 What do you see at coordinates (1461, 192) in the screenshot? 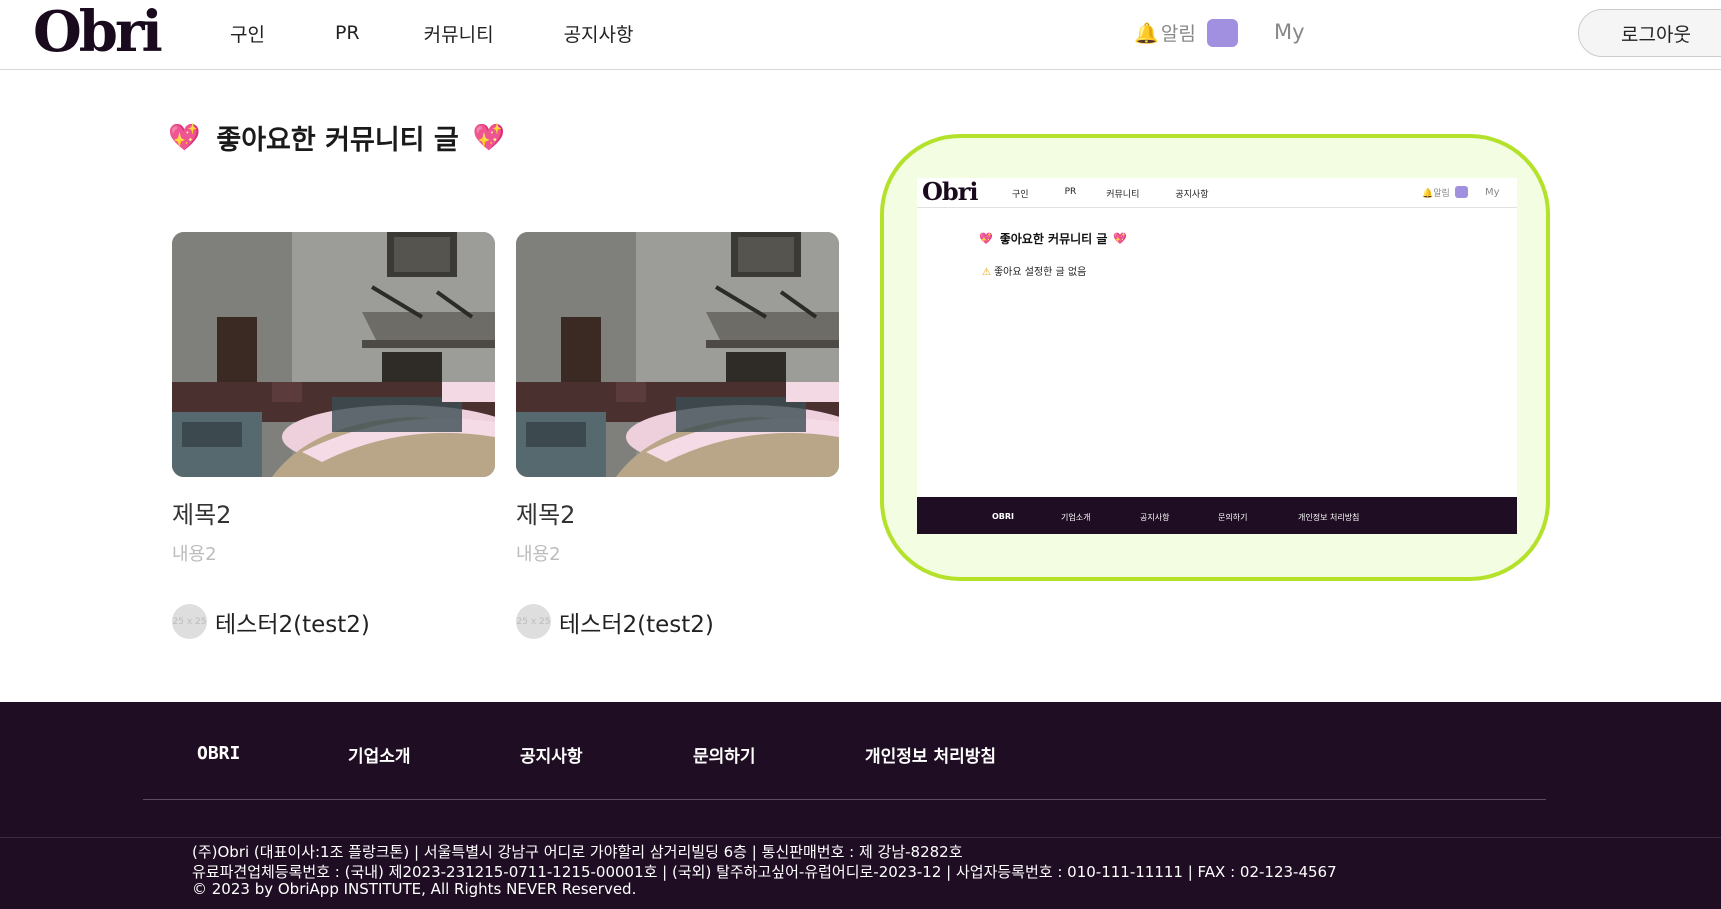
I see `preview-avatar` at bounding box center [1461, 192].